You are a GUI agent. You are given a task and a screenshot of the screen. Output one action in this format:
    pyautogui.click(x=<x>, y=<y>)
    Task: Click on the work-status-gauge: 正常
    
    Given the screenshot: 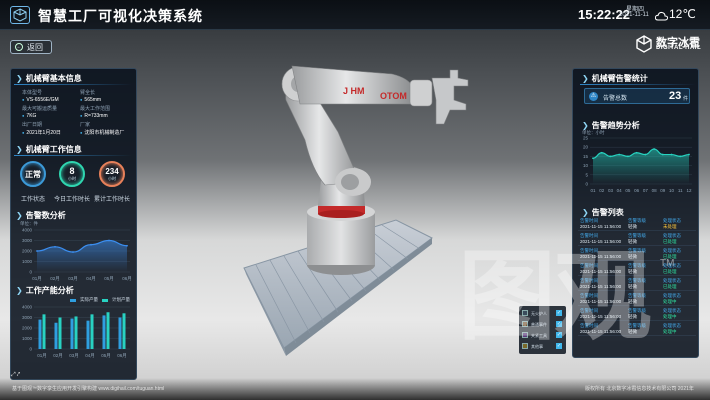 What is the action you would take?
    pyautogui.click(x=33, y=174)
    